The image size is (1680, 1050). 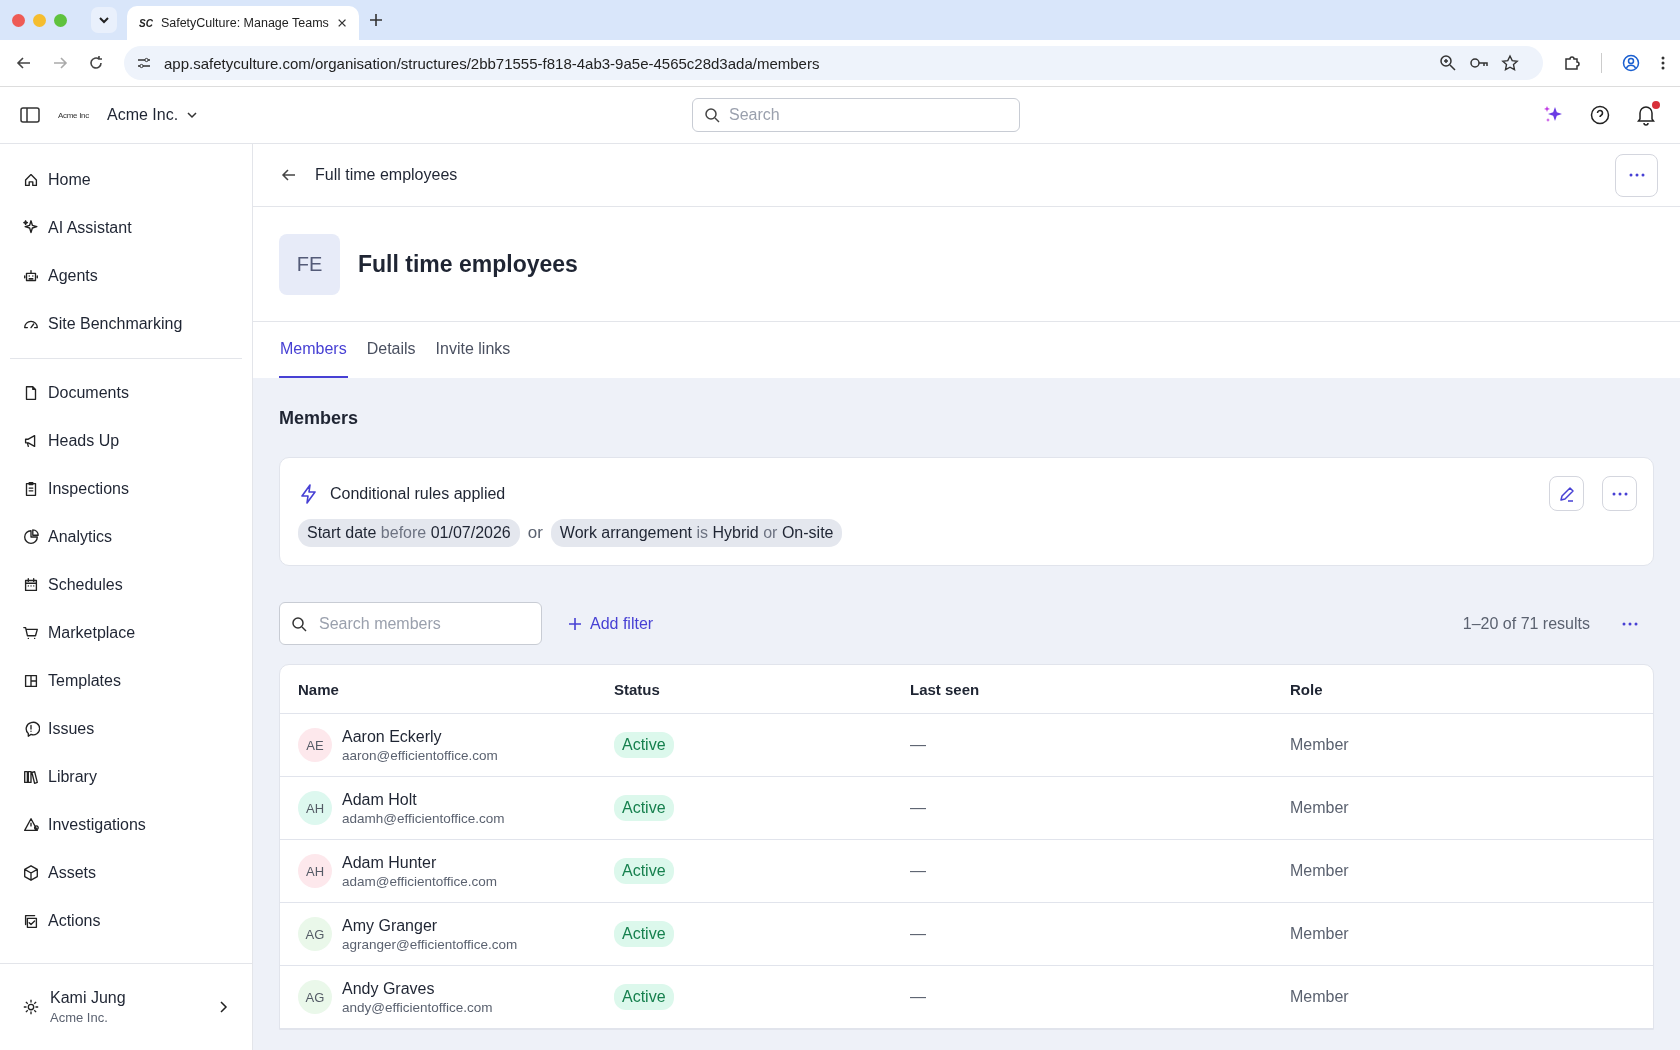 What do you see at coordinates (392, 736) in the screenshot?
I see `member-name: Aaron Eckerly` at bounding box center [392, 736].